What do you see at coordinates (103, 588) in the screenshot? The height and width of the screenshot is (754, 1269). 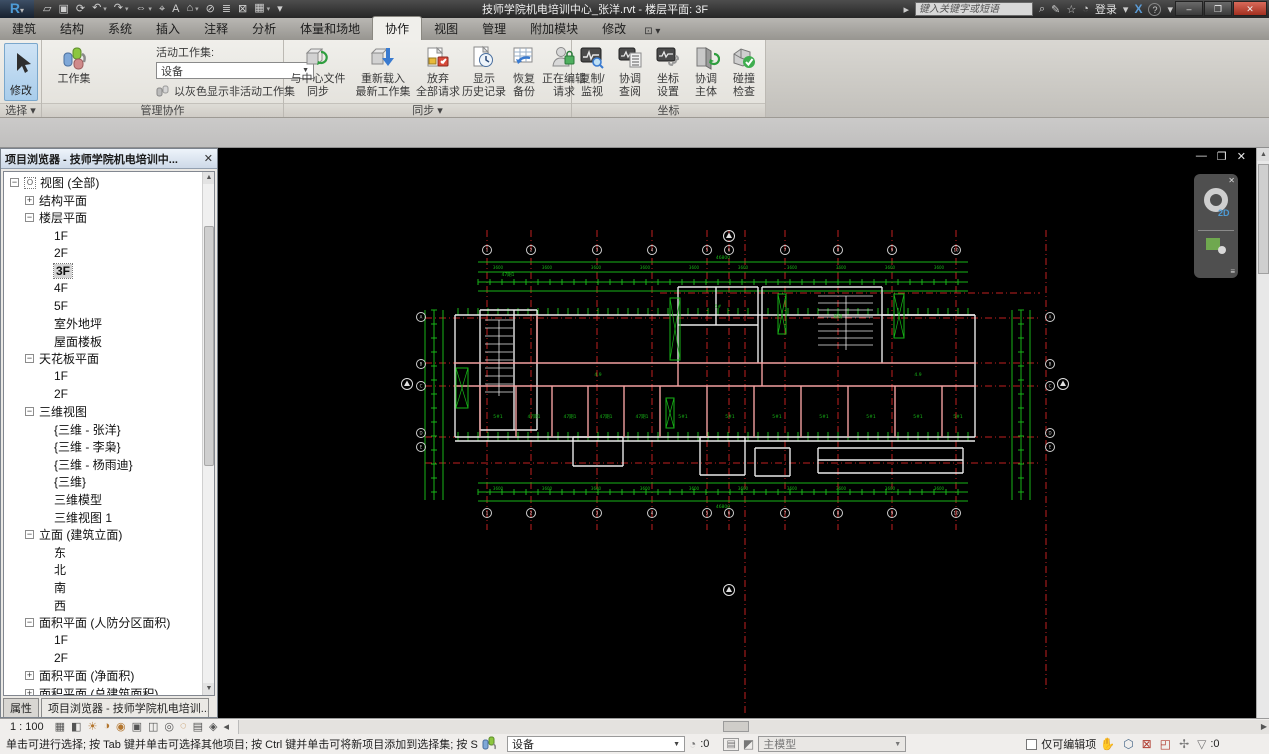 I see `tree-item-南: 南` at bounding box center [103, 588].